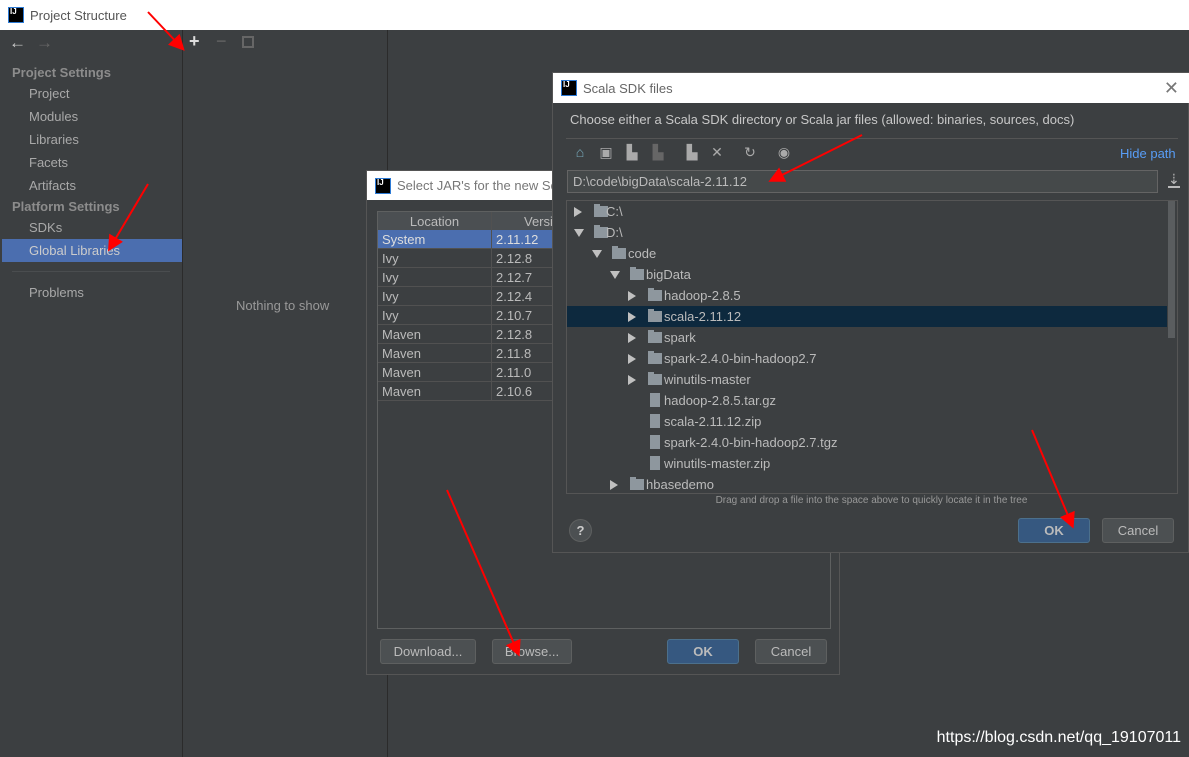 The width and height of the screenshot is (1189, 757). What do you see at coordinates (483, 573) in the screenshot?
I see `arrow-to-browse-button` at bounding box center [483, 573].